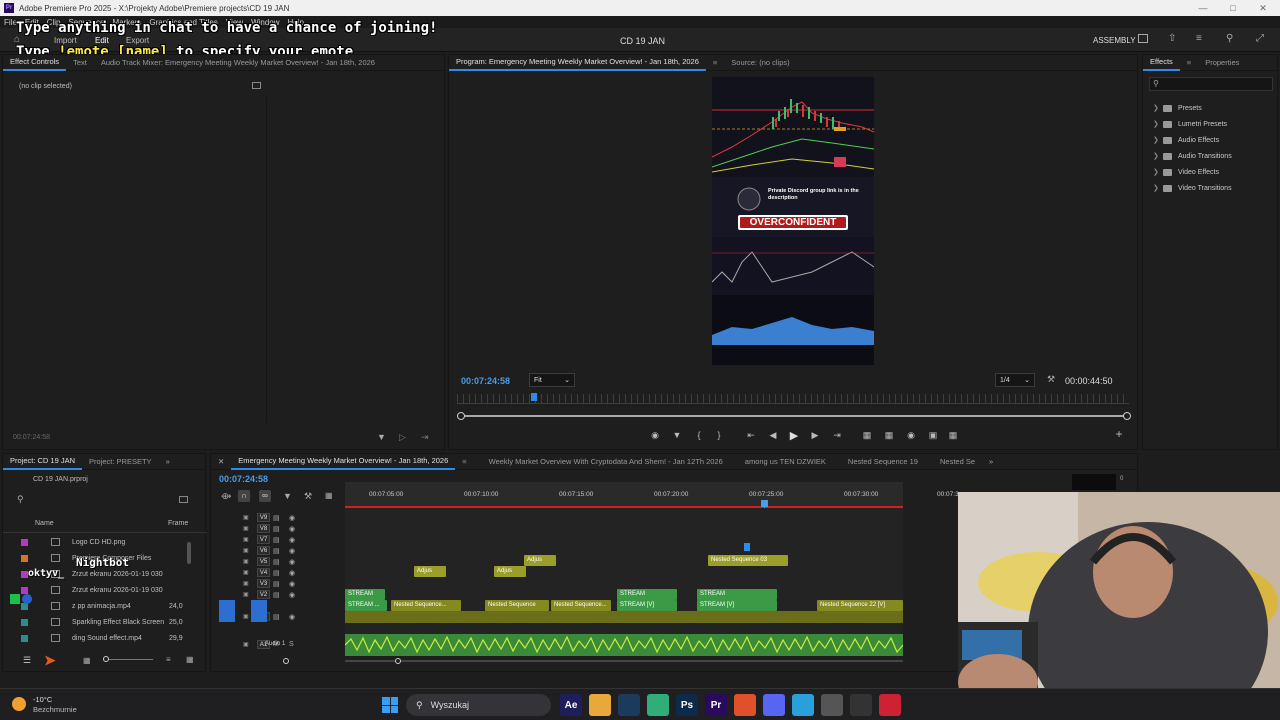 The width and height of the screenshot is (1280, 720). I want to click on tab-effect-controls: Effect Controls, so click(35, 63).